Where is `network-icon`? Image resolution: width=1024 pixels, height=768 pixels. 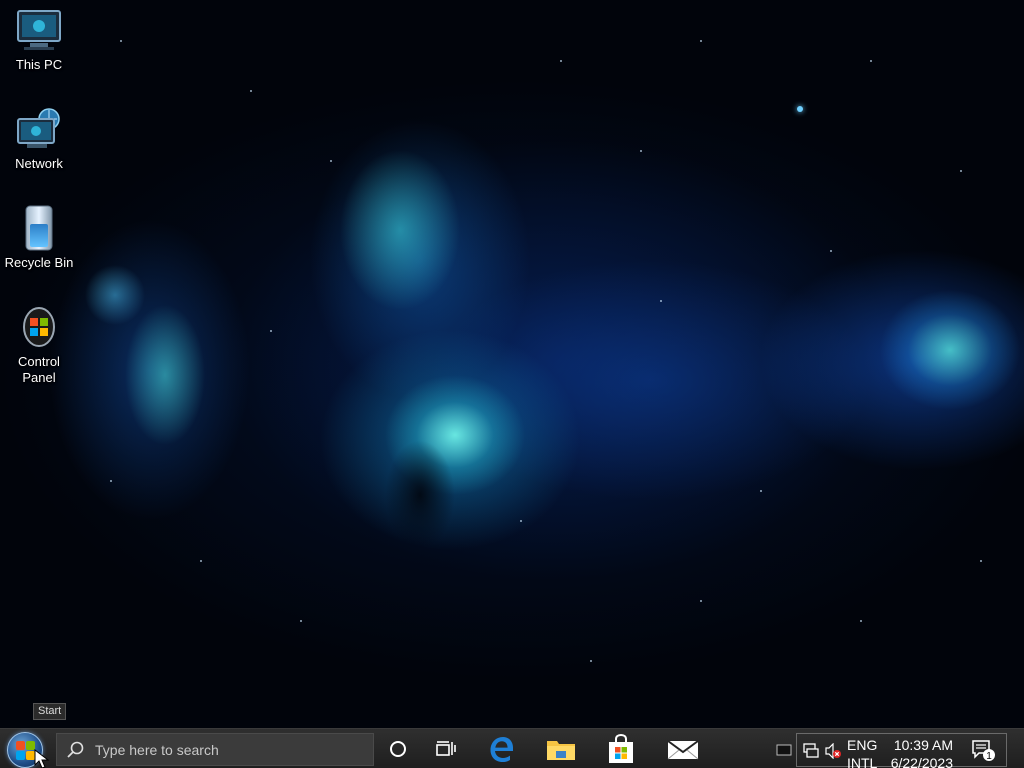
network-icon is located at coordinates (39, 129).